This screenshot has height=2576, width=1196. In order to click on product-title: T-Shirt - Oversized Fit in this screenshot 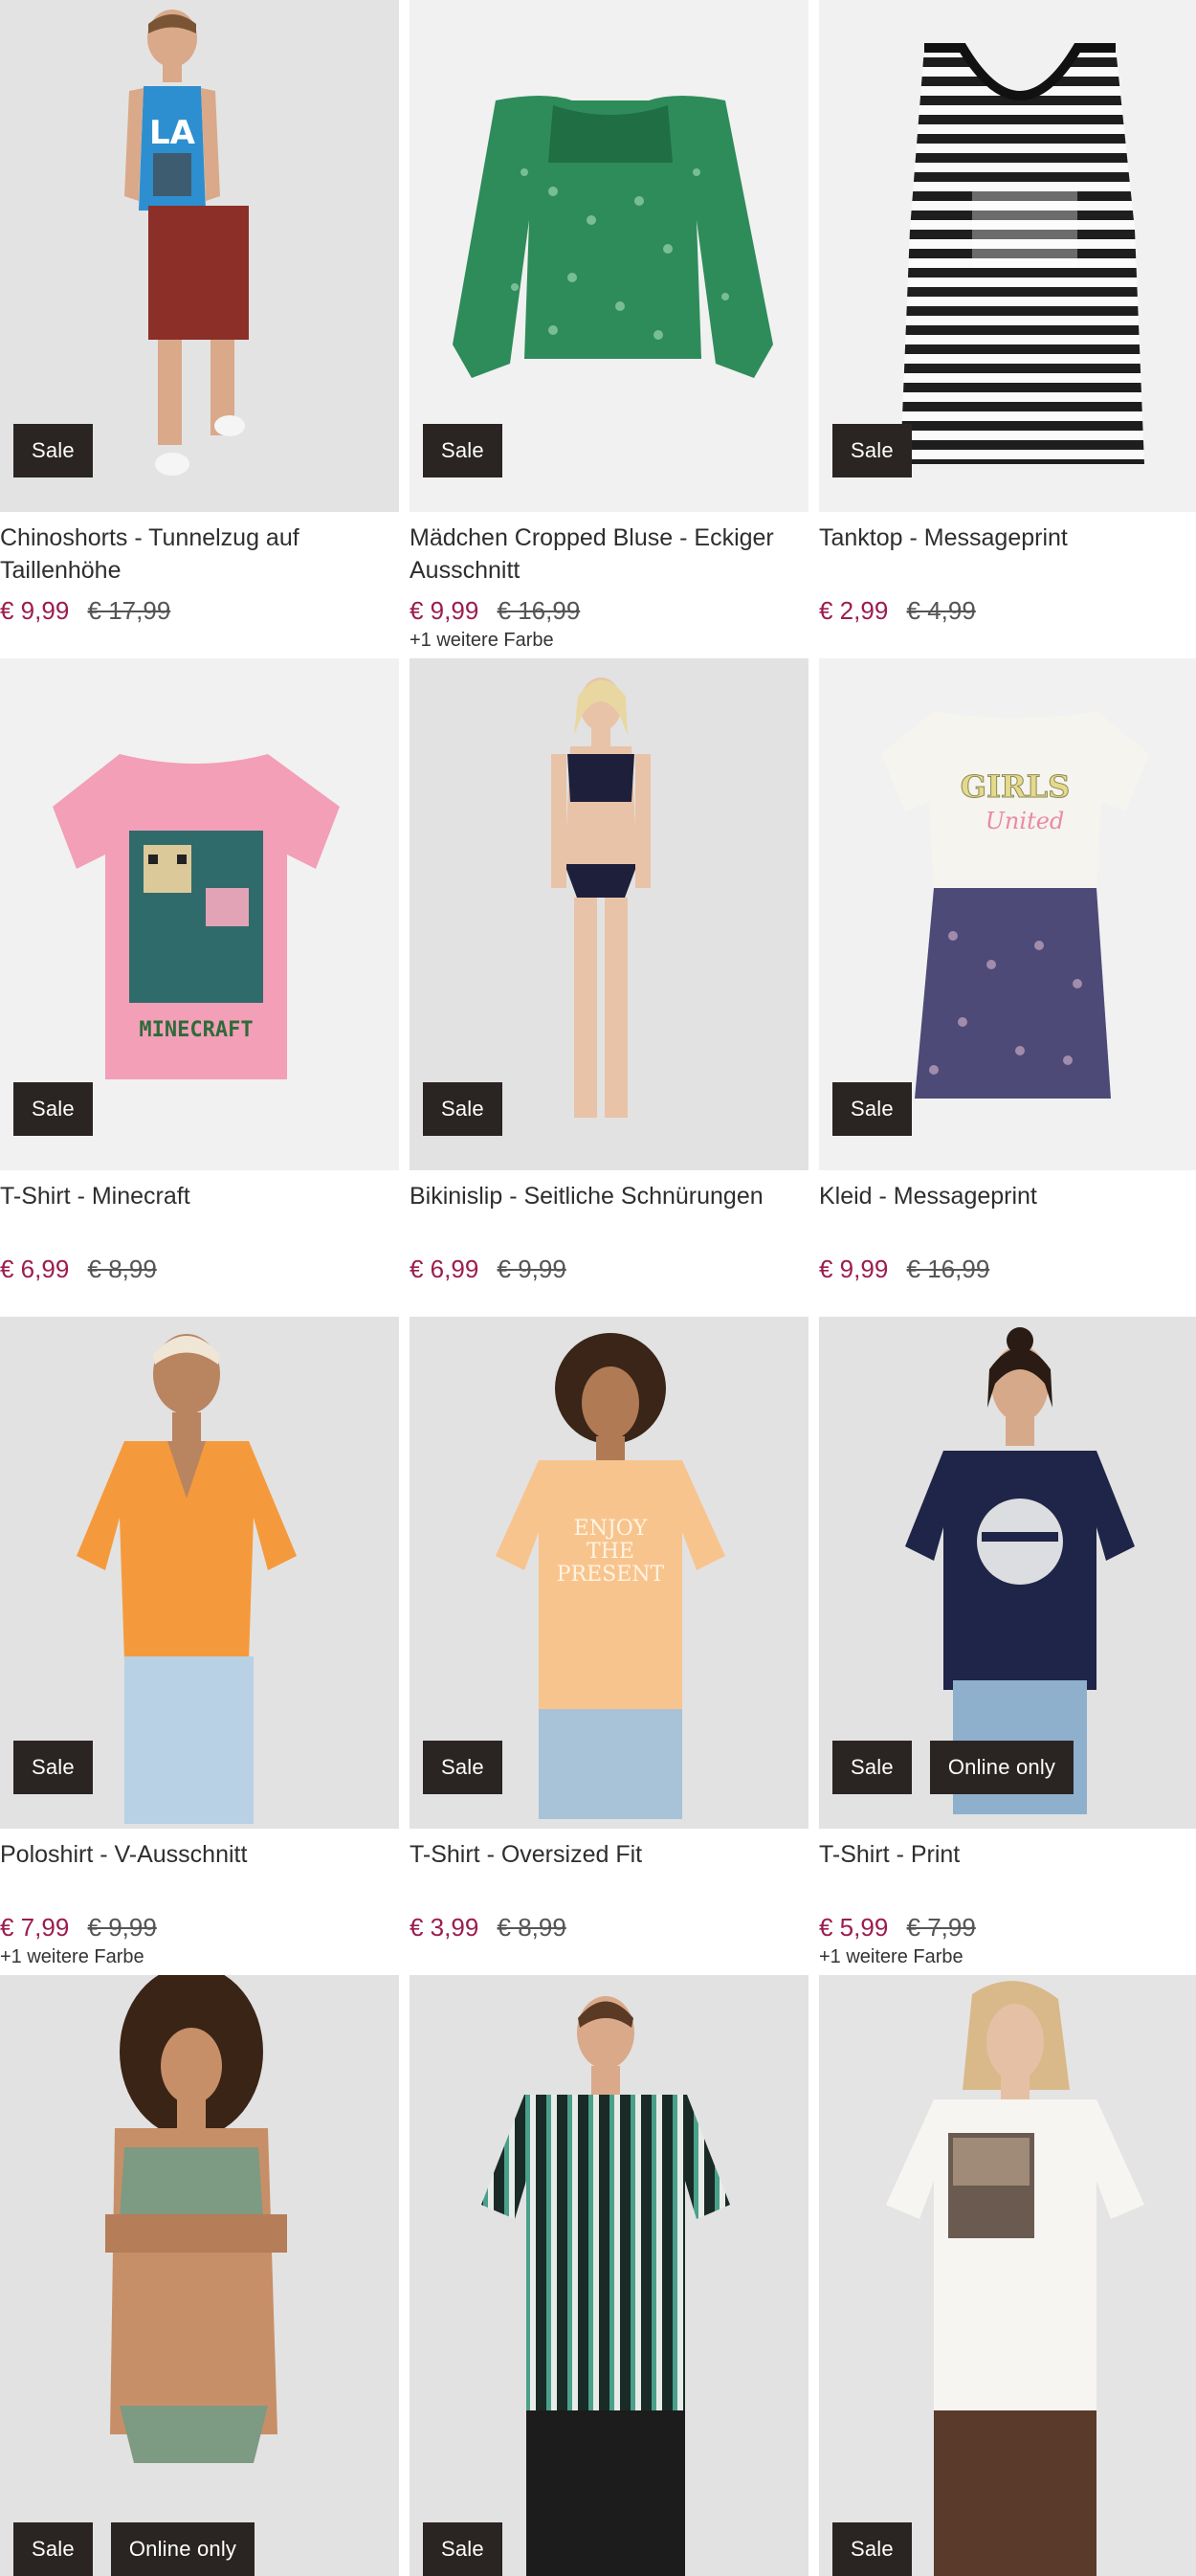, I will do `click(609, 1870)`.